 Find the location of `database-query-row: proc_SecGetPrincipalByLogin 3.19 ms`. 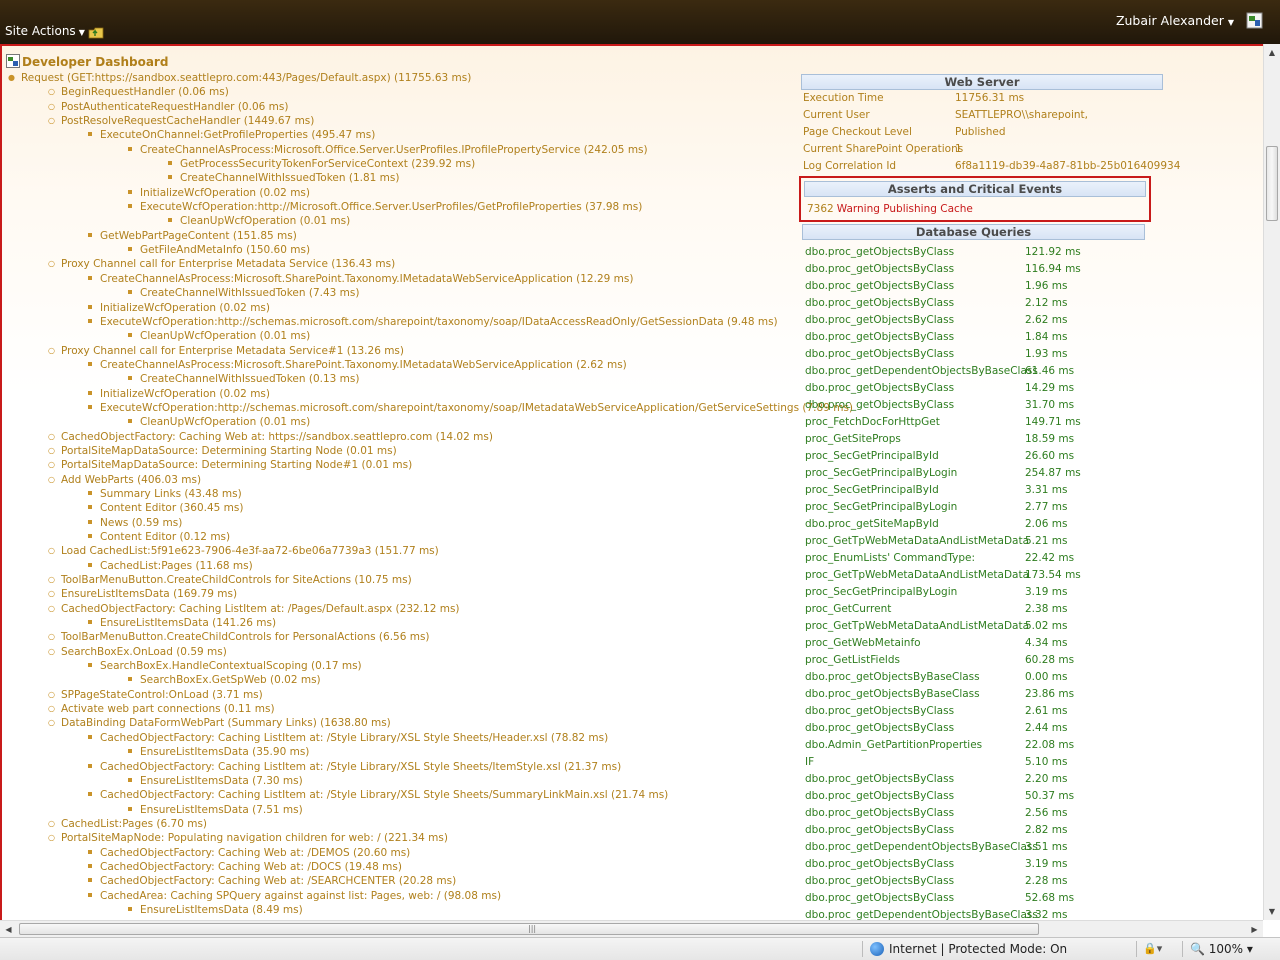

database-query-row: proc_SecGetPrincipalByLogin 3.19 ms is located at coordinates (995, 592).